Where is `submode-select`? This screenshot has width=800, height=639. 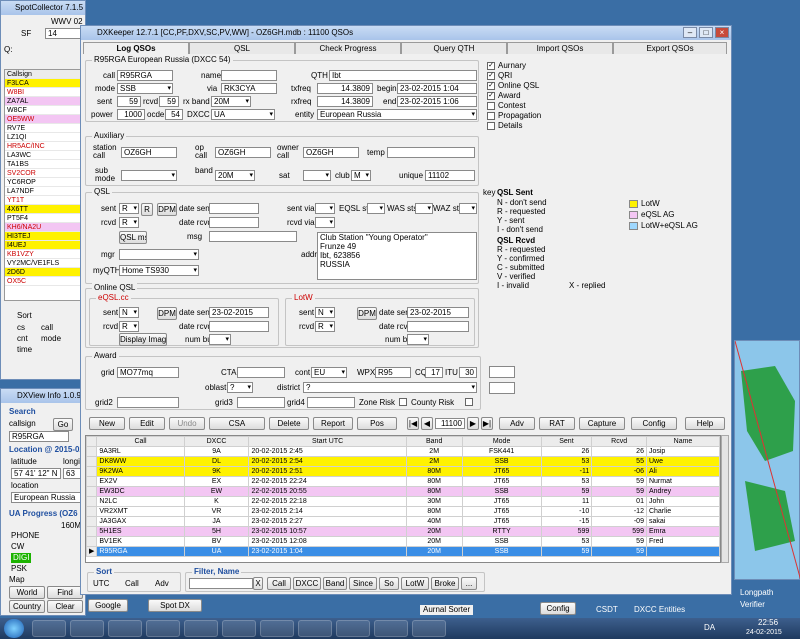 submode-select is located at coordinates (149, 175).